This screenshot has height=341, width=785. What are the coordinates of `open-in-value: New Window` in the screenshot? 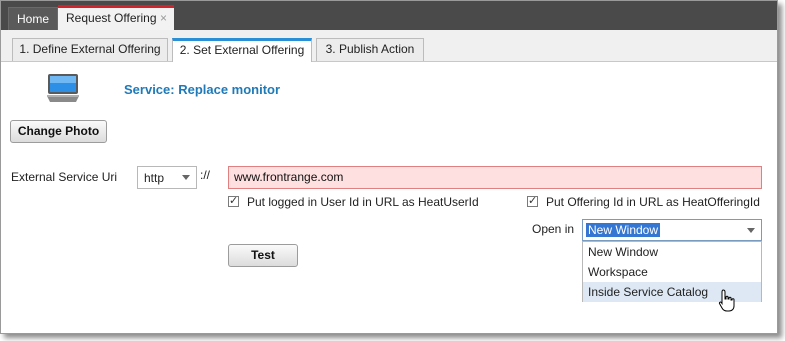 It's located at (623, 230).